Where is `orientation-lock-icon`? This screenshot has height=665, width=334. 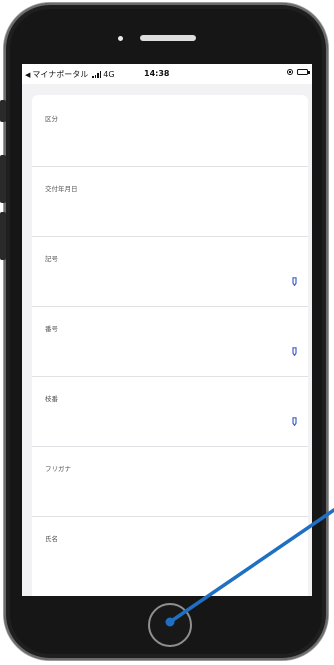 orientation-lock-icon is located at coordinates (290, 72).